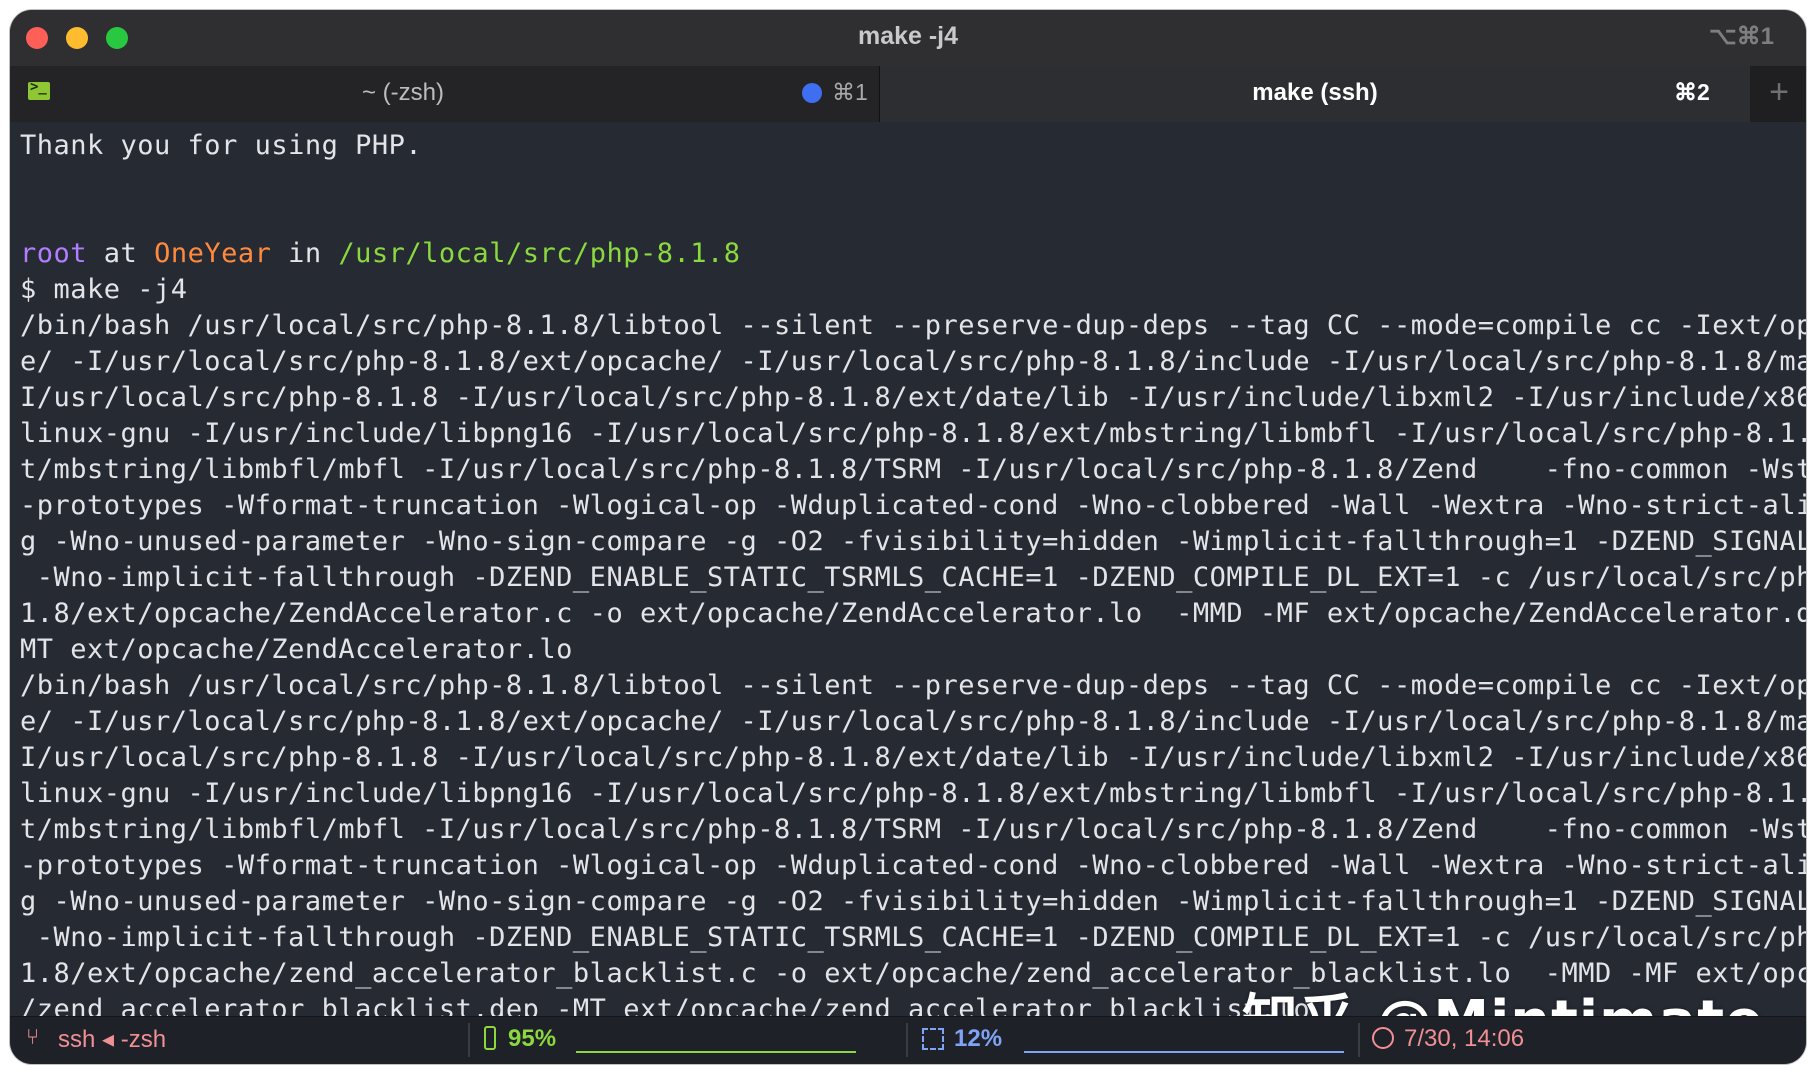 Image resolution: width=1816 pixels, height=1074 pixels. I want to click on command-line: $ make -j4, so click(104, 289).